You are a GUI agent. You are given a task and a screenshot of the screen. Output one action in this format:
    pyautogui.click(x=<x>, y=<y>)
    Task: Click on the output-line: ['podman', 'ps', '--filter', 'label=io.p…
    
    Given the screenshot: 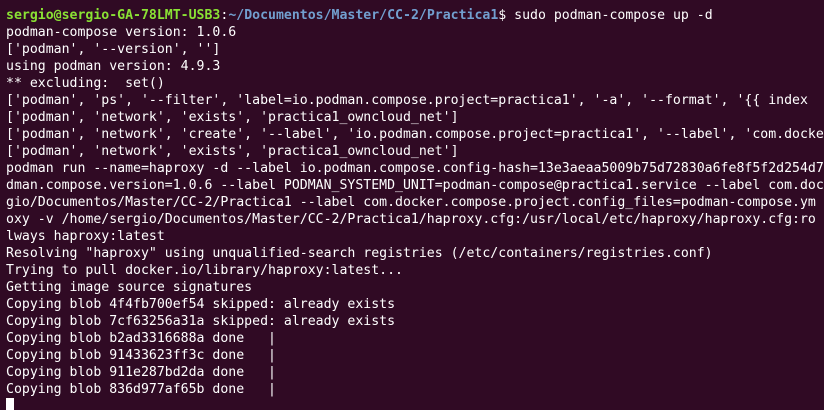 What is the action you would take?
    pyautogui.click(x=407, y=100)
    